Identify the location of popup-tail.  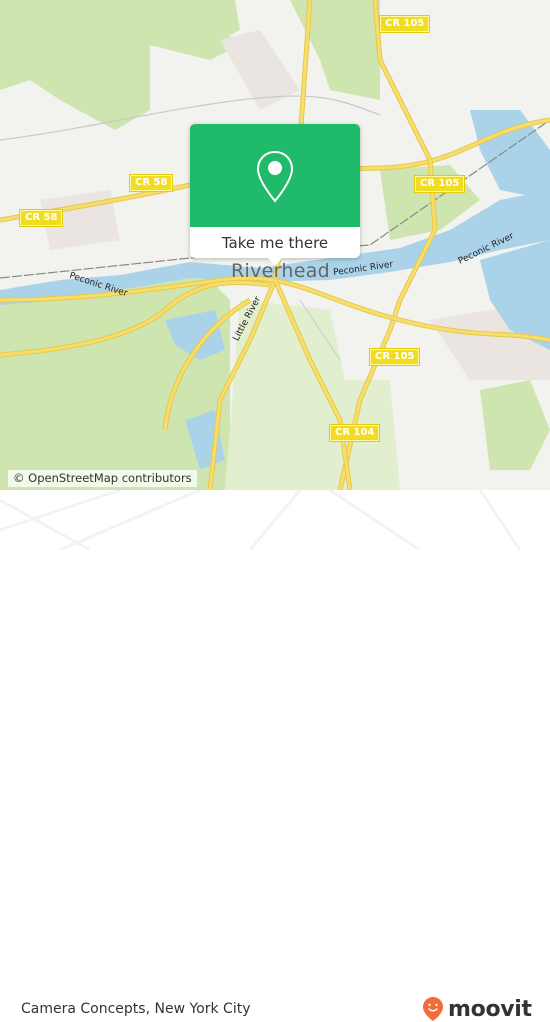
(275, 261).